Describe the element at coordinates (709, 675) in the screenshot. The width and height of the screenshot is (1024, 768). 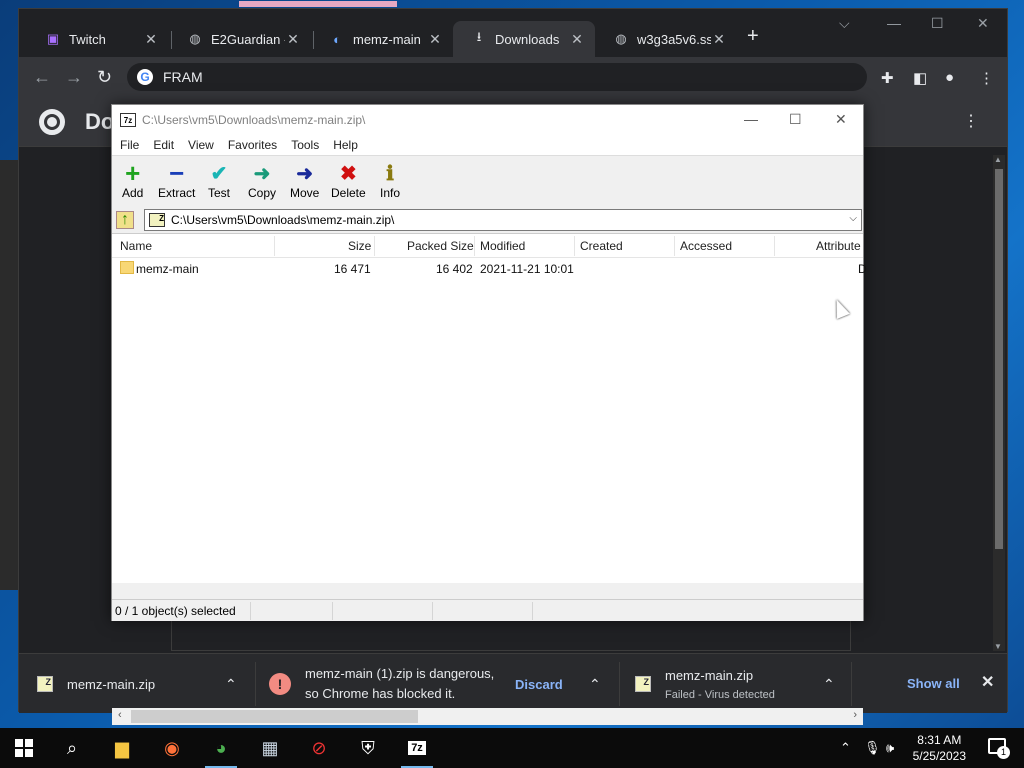
I see `download-name: memz-main.zip` at that location.